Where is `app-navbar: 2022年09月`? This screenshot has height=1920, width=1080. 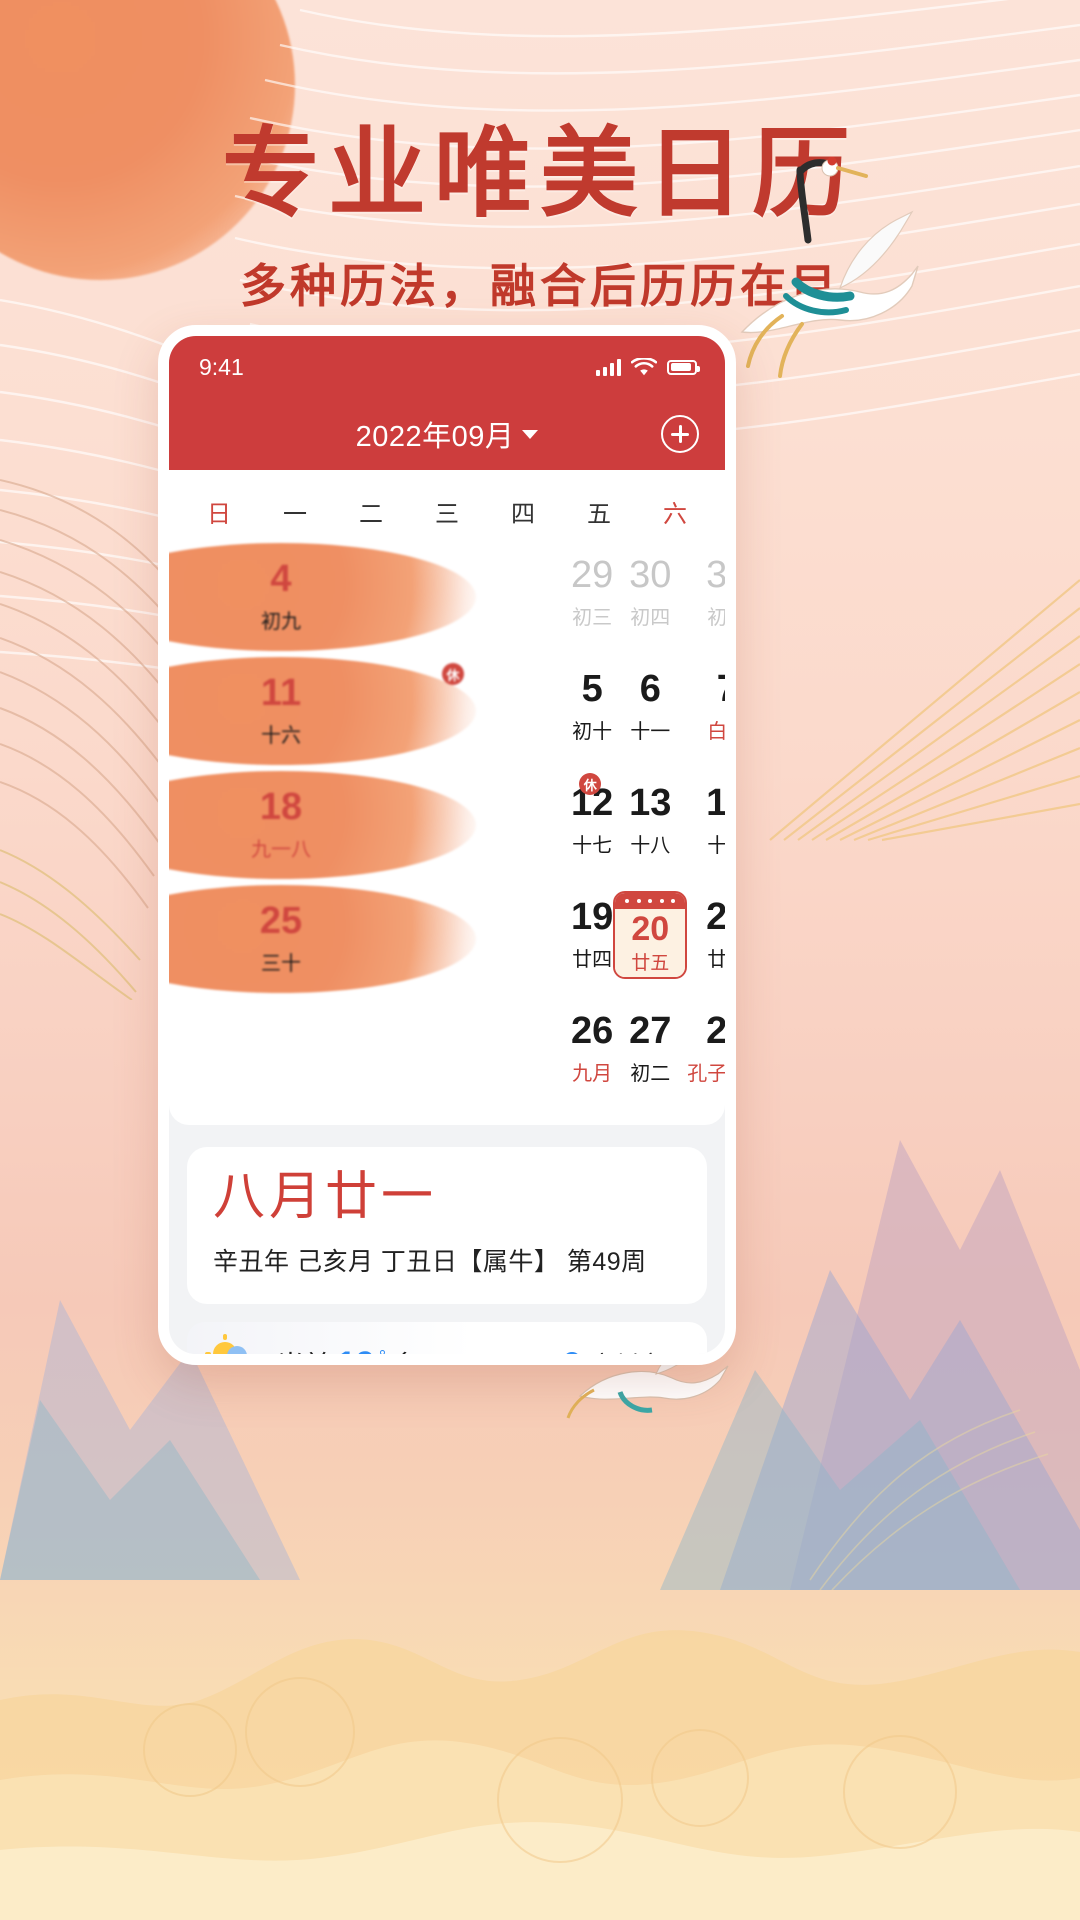 app-navbar: 2022年09月 is located at coordinates (447, 434).